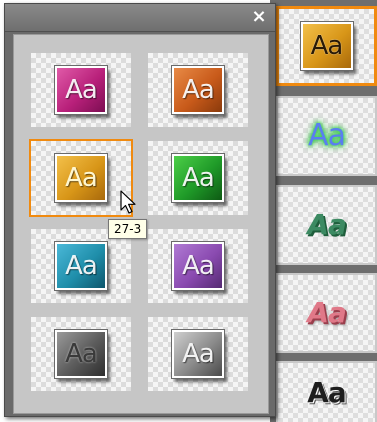  I want to click on strip-tile-green-3d: Aa, so click(327, 224).